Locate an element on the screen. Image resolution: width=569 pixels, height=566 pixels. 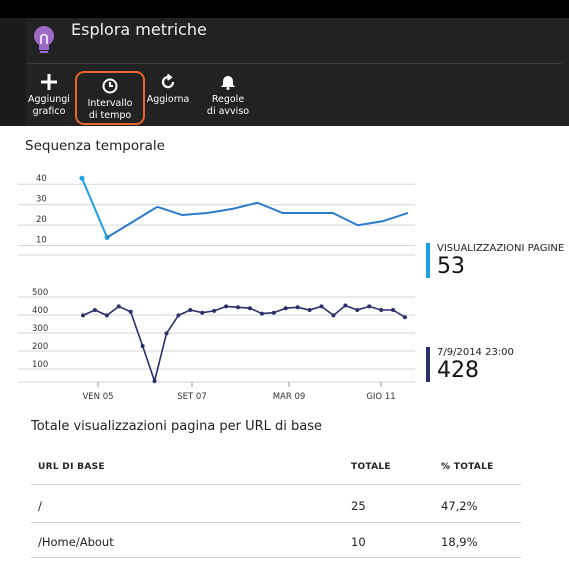
column-header-total: TOTALE is located at coordinates (371, 467).